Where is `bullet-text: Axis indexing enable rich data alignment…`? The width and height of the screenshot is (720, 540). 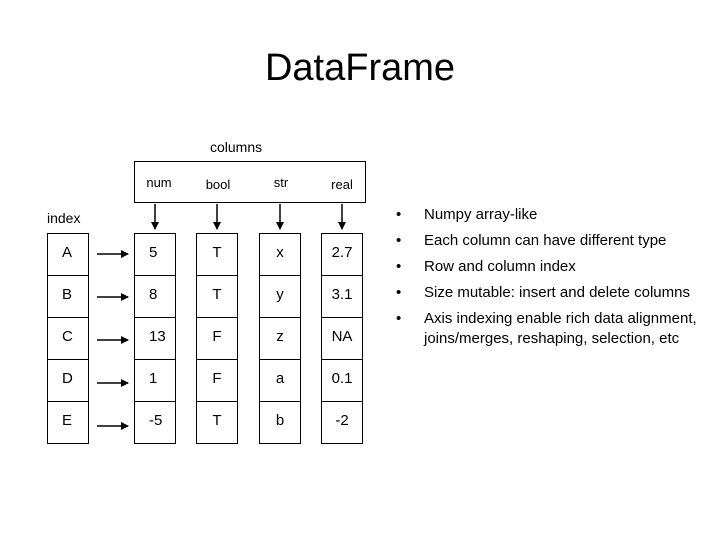 bullet-text: Axis indexing enable rich data alignment… is located at coordinates (560, 328).